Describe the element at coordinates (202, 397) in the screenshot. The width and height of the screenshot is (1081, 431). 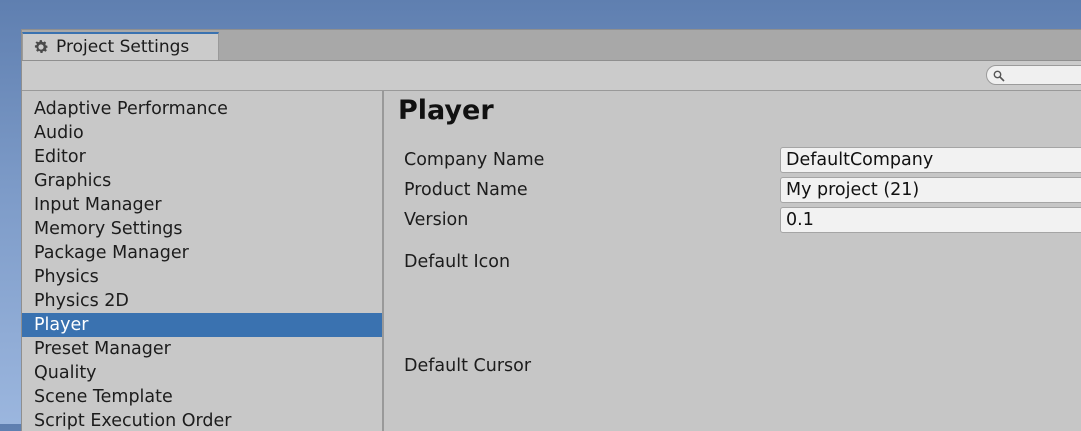
I see `sidebar-item-scene-template: Scene Template` at that location.